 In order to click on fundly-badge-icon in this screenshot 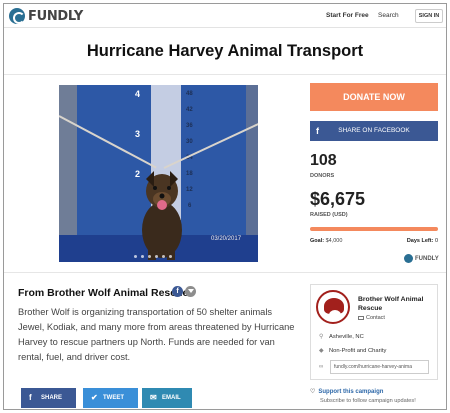, I will do `click(408, 258)`.